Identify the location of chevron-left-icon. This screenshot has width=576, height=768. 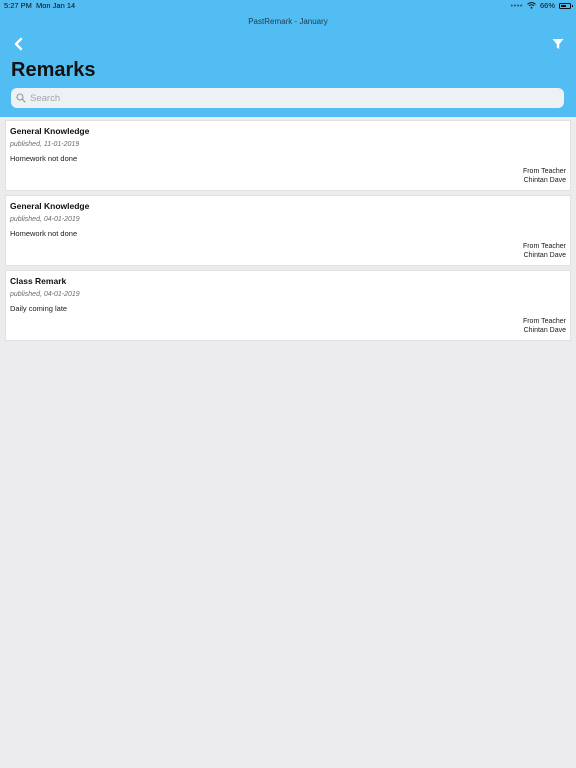
(18, 44).